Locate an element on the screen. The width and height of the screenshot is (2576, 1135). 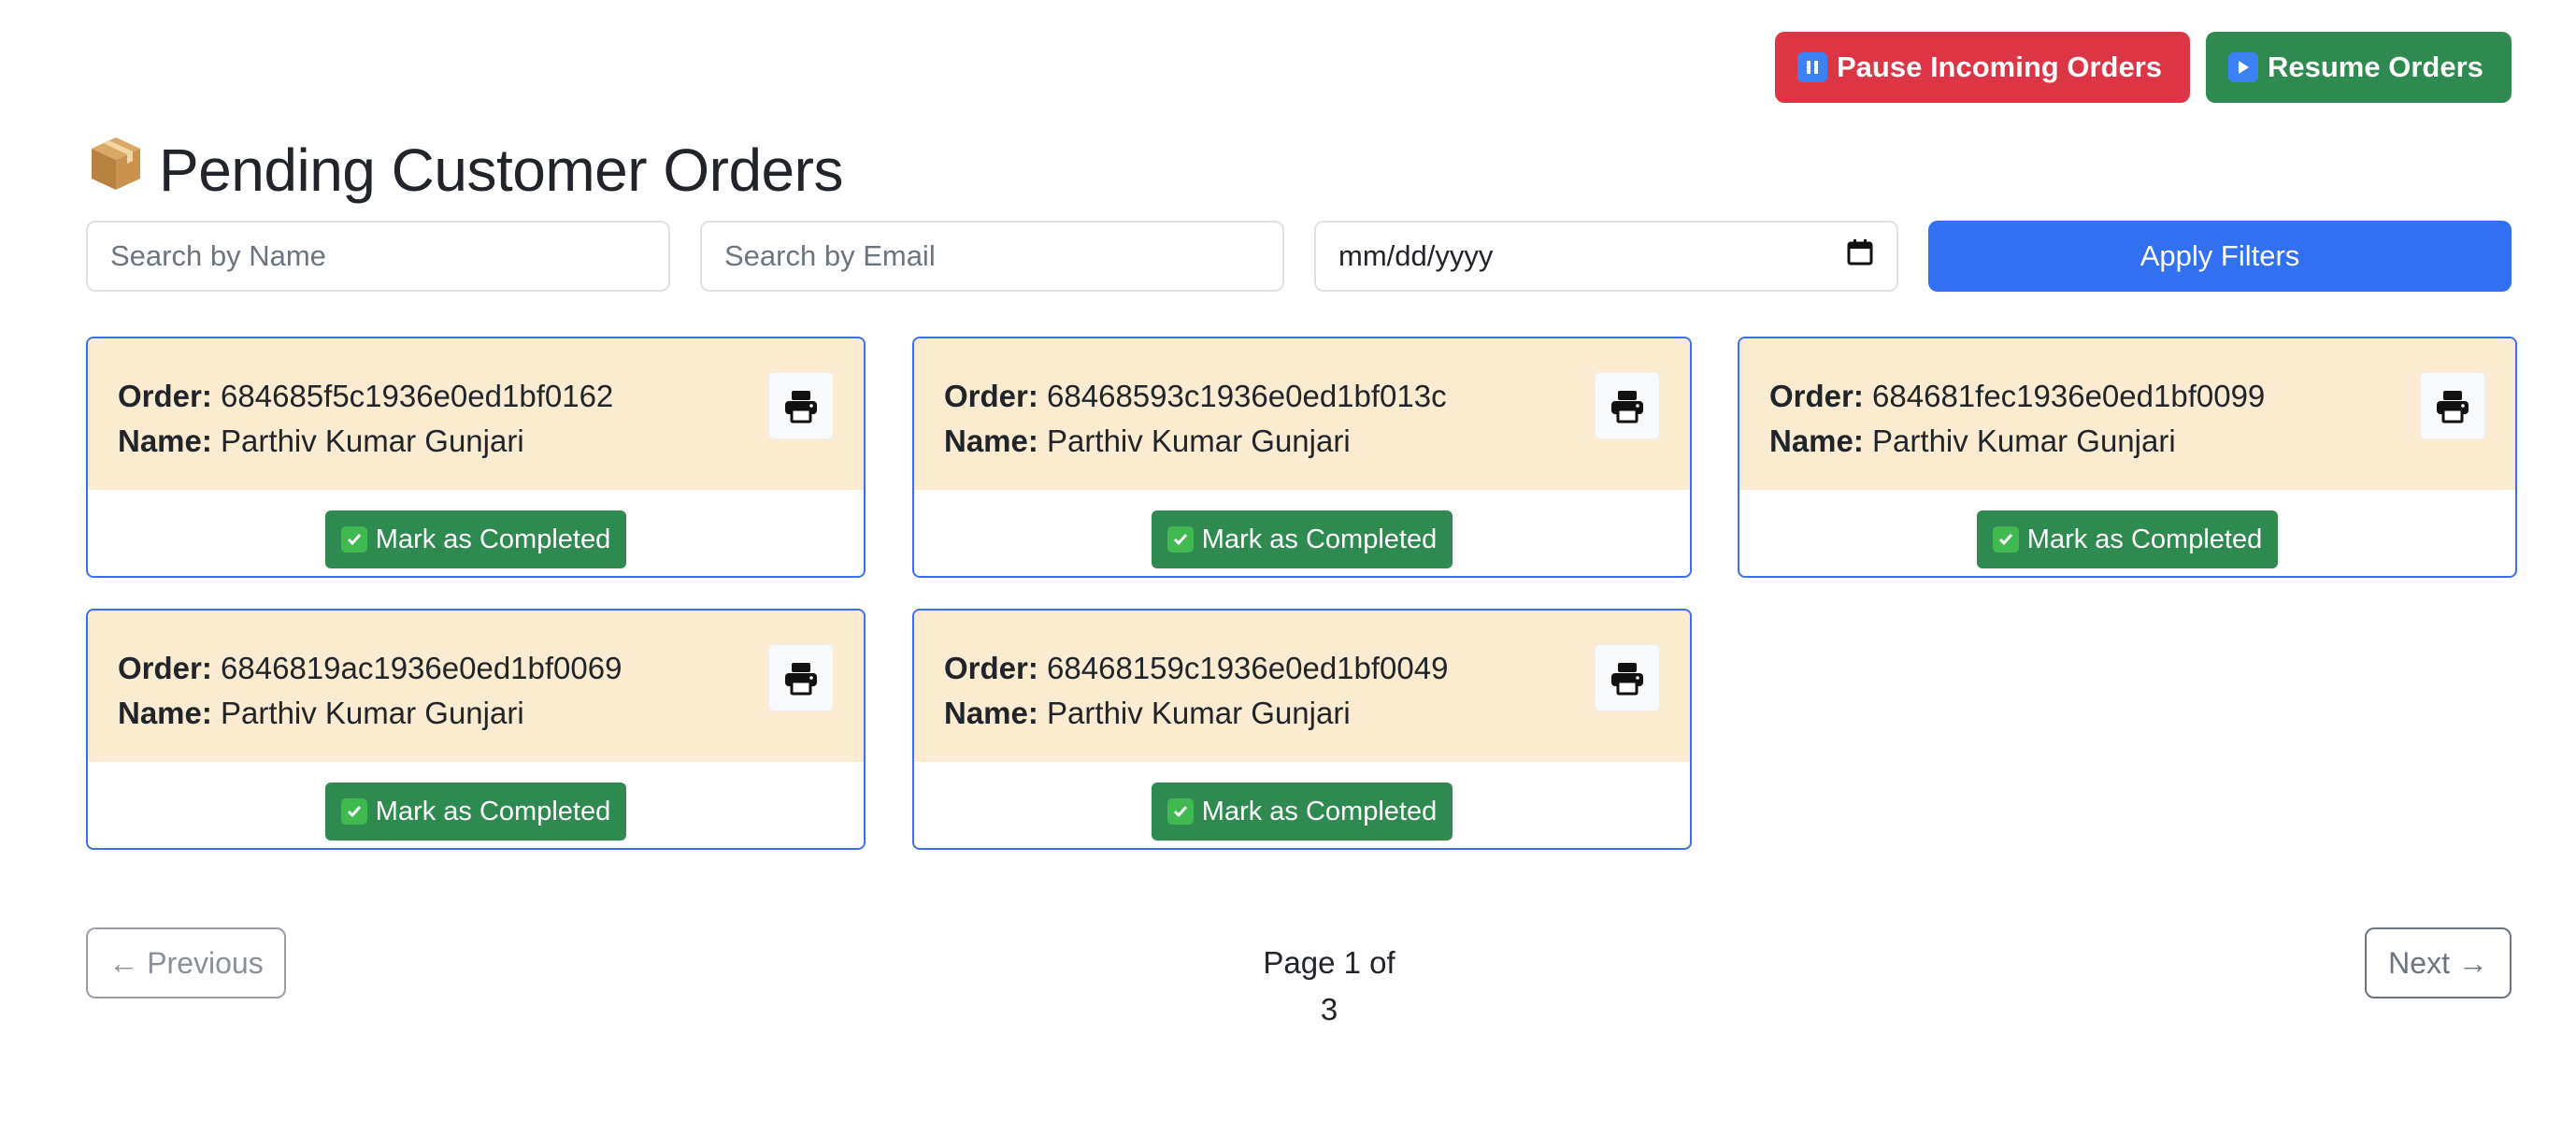
order-id-line: Order: 68468593c1936e0ed1bf013c is located at coordinates (1302, 396).